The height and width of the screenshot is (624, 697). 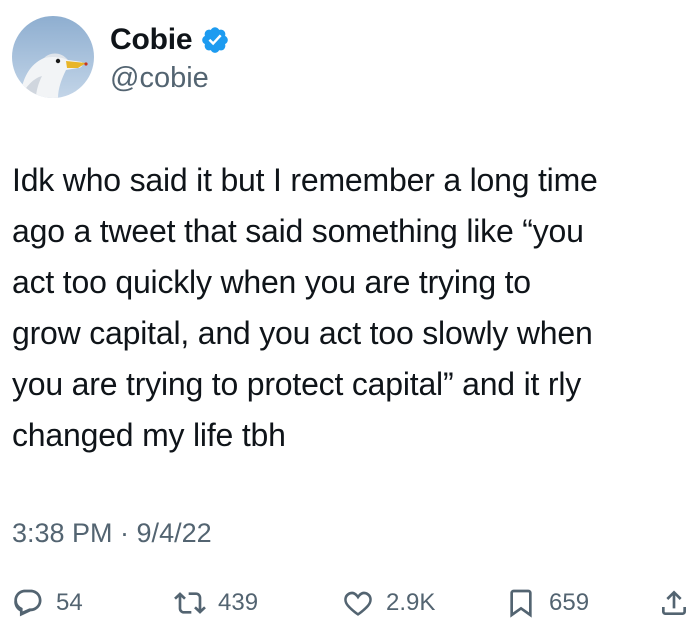 I want to click on action-bar: 54 439 2.9K 659, so click(x=352, y=603).